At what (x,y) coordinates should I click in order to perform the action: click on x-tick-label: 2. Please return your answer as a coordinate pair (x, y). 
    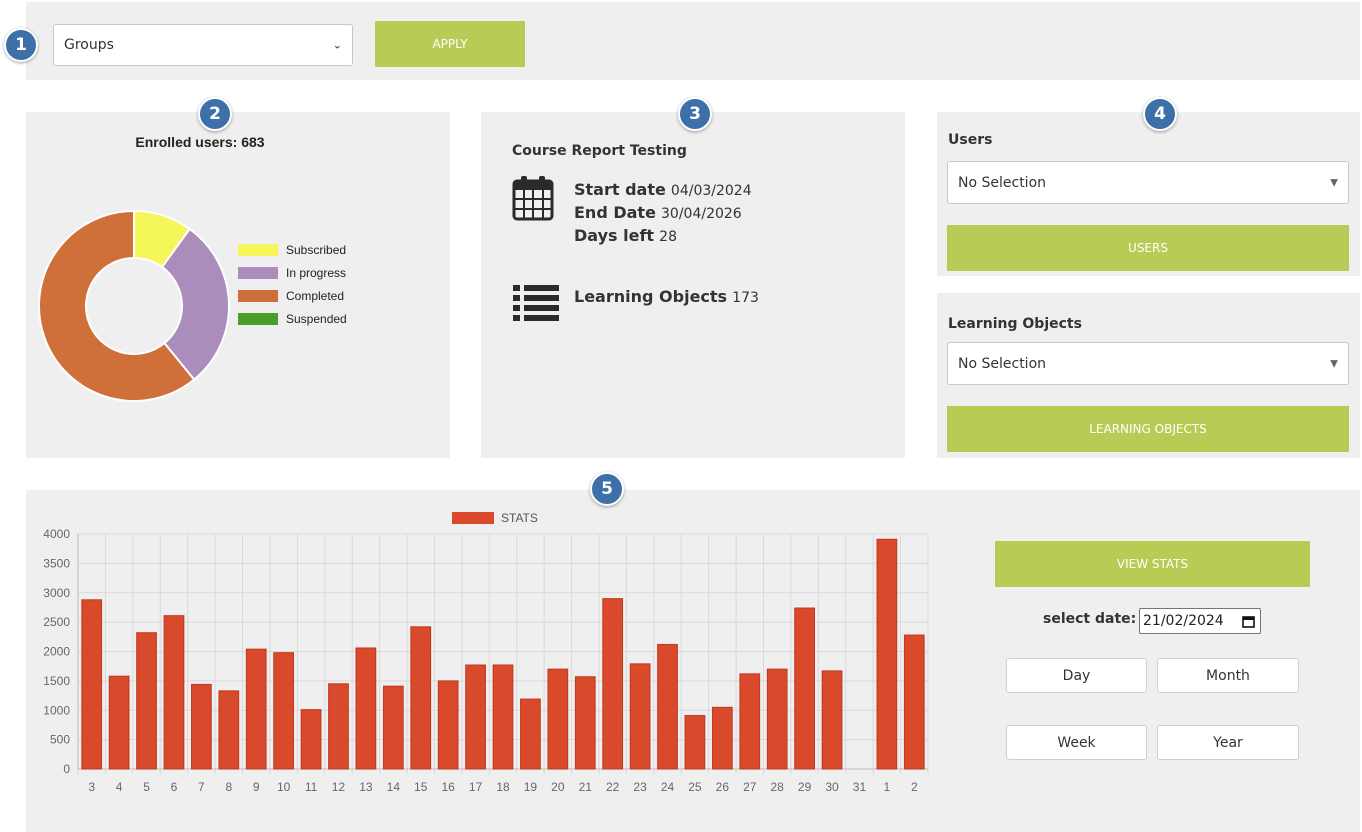
    Looking at the image, I should click on (914, 787).